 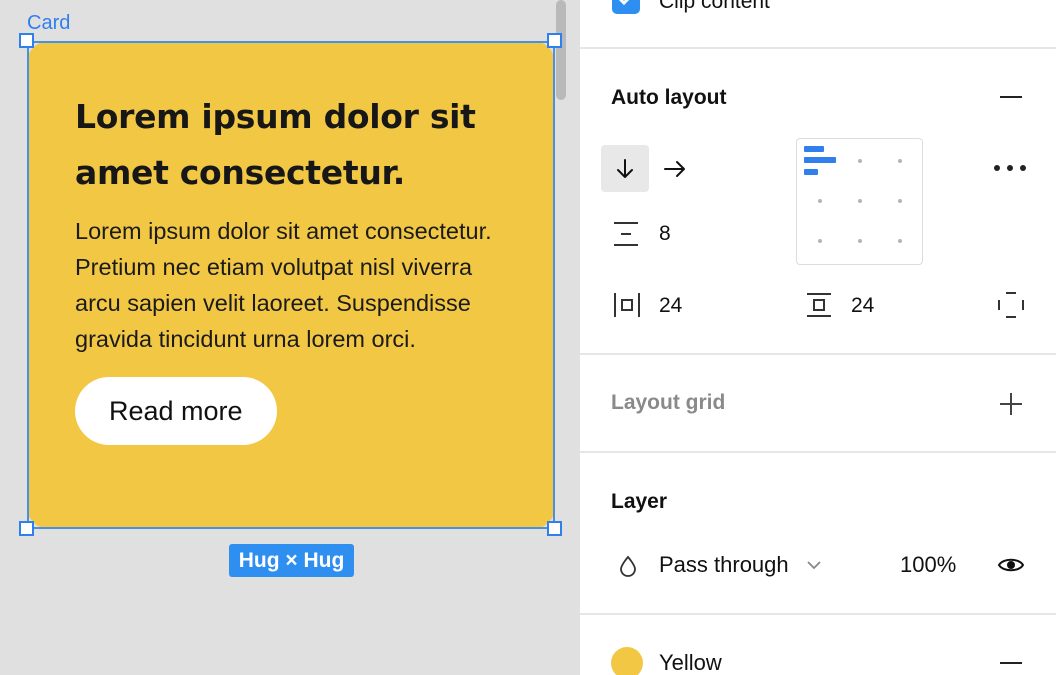 What do you see at coordinates (176, 411) in the screenshot?
I see `read-more-button: Read more` at bounding box center [176, 411].